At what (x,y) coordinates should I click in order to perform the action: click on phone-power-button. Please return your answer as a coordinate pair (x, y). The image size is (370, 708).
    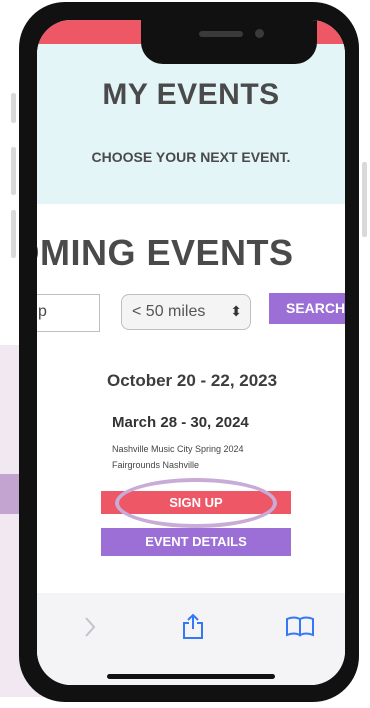
    Looking at the image, I should click on (364, 199).